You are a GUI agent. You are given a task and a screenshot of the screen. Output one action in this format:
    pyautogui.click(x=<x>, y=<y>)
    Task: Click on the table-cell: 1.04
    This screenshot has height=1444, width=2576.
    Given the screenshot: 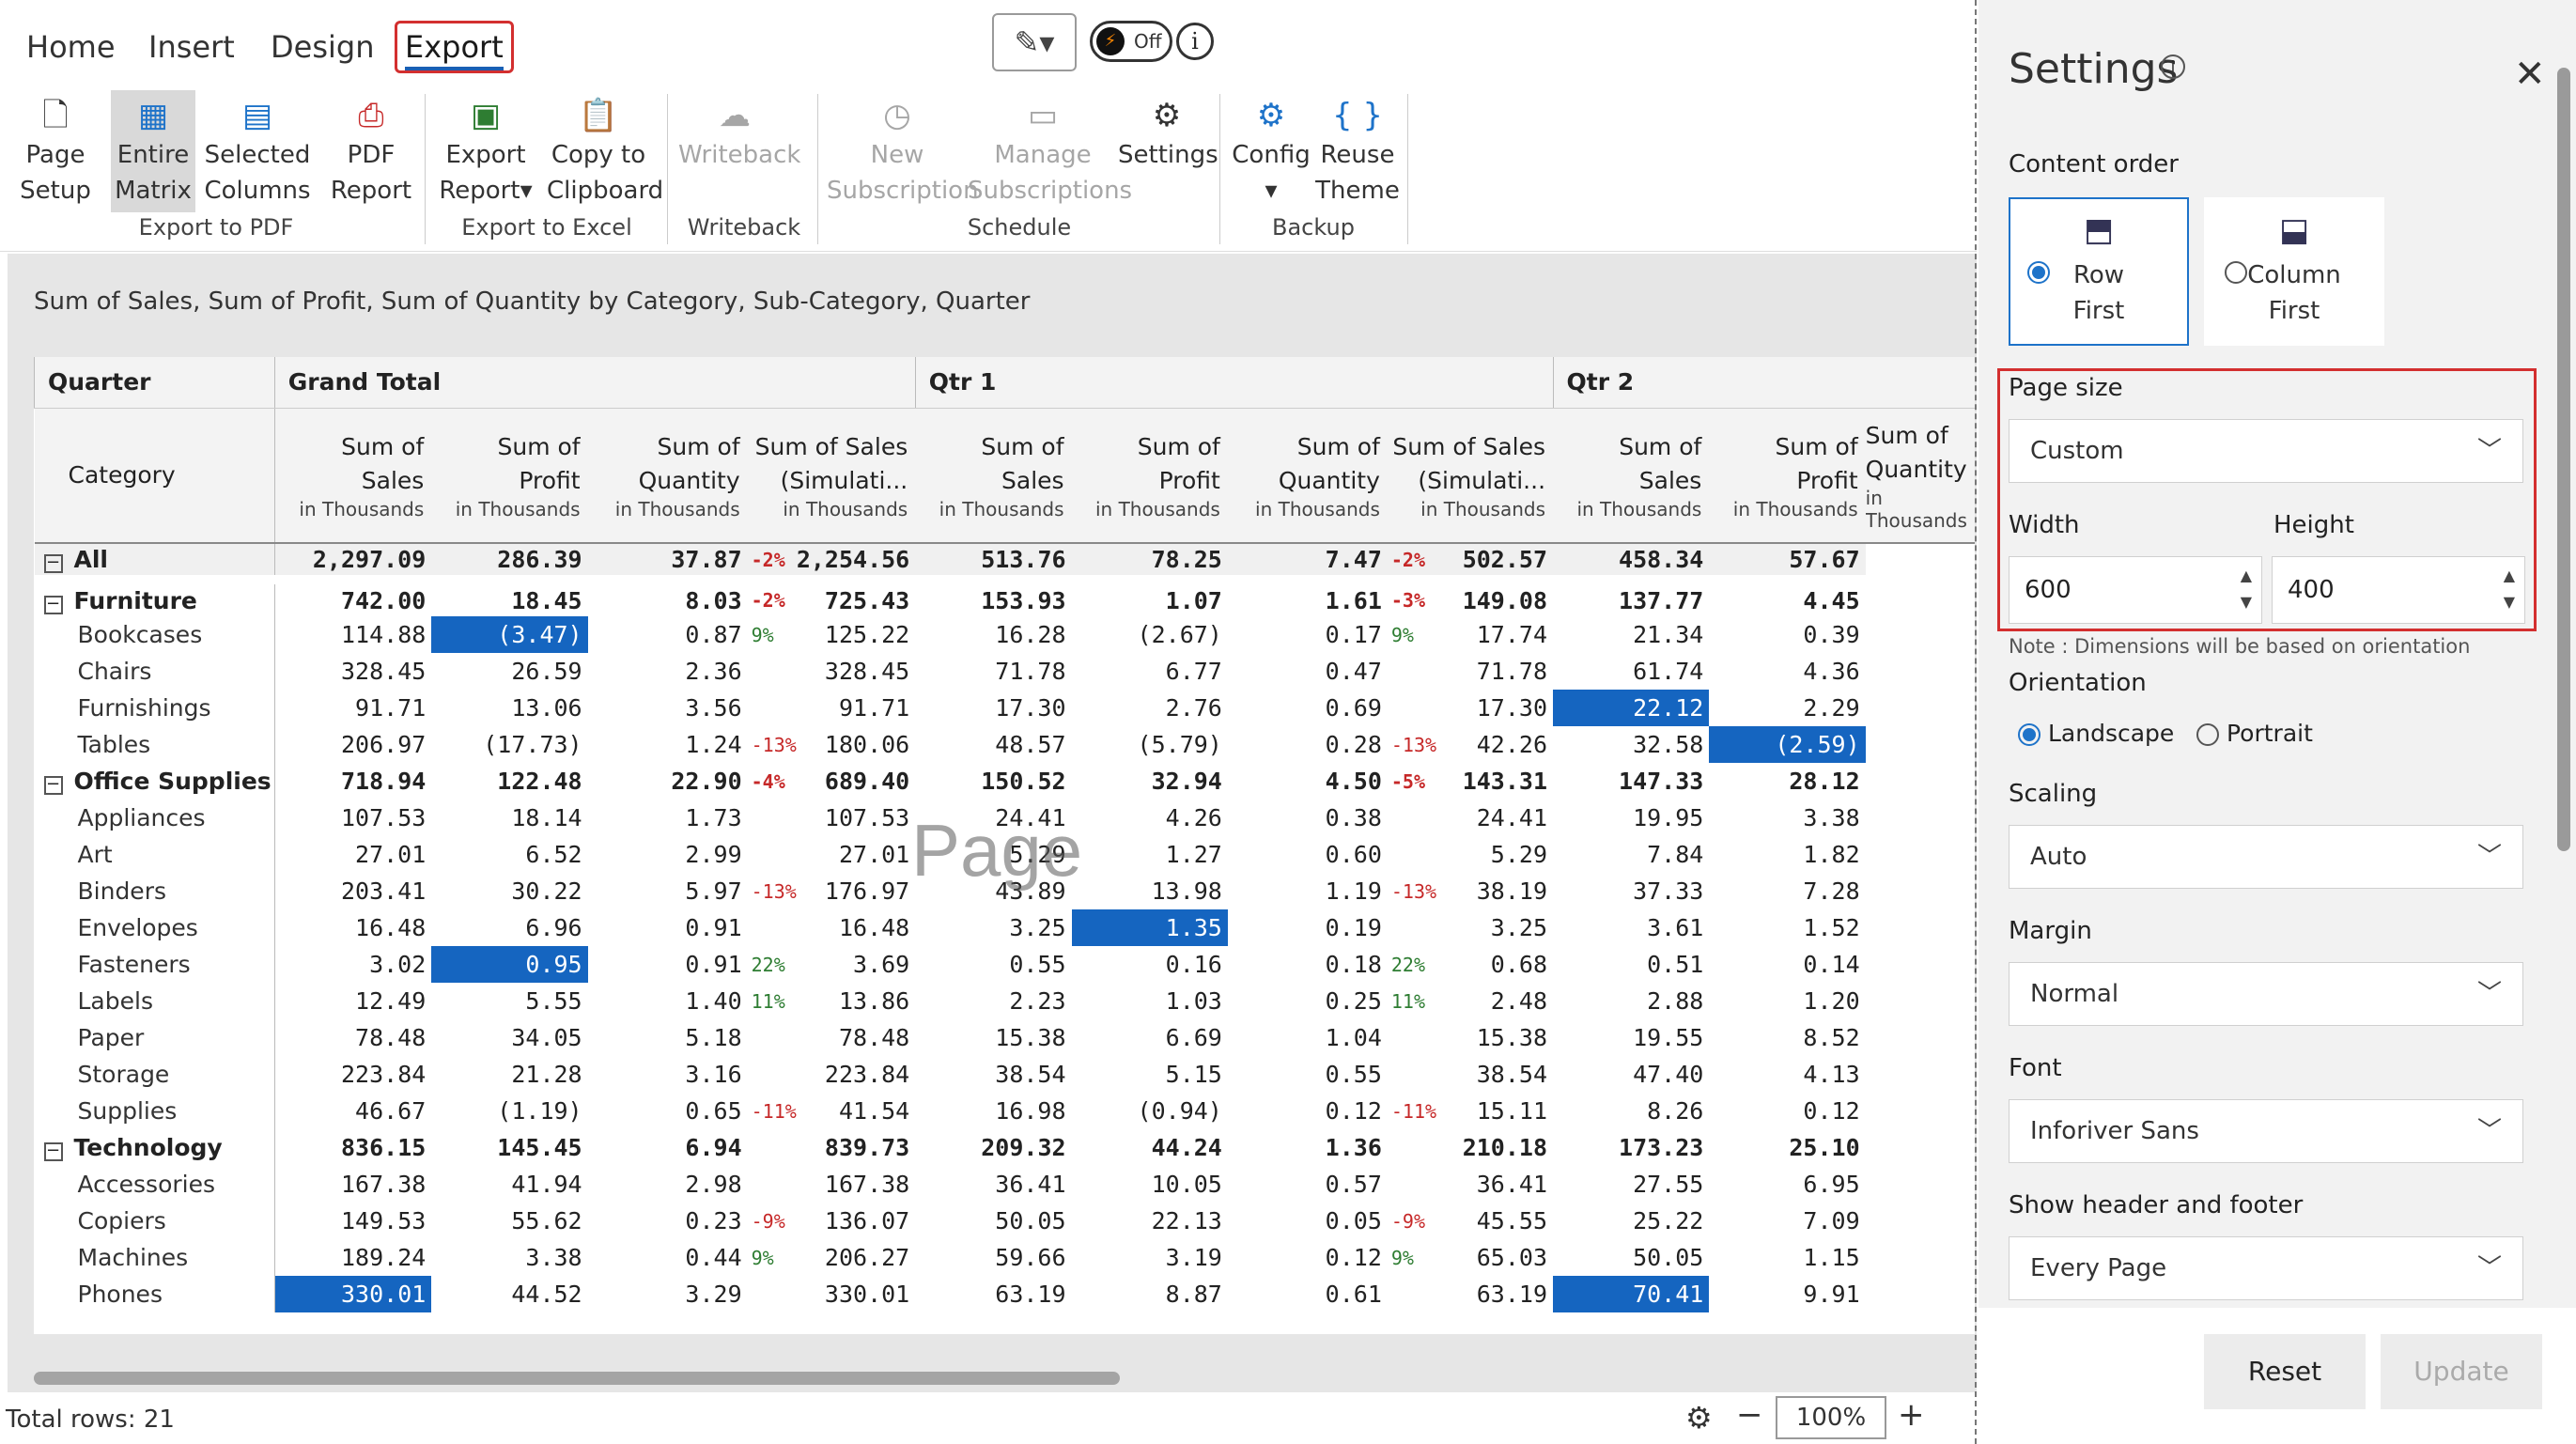 What is the action you would take?
    pyautogui.click(x=1308, y=1037)
    